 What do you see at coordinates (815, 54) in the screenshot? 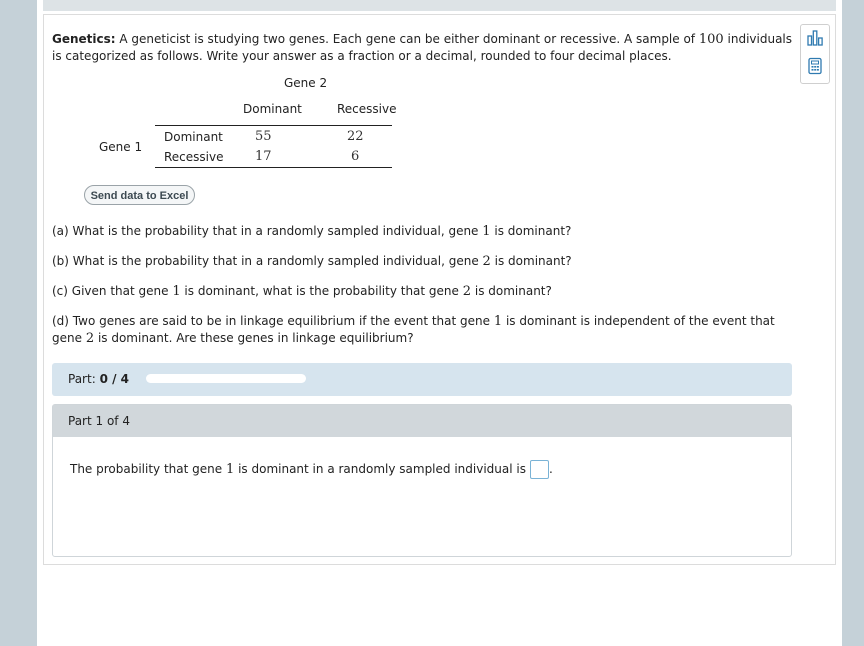
I see `side-tools` at bounding box center [815, 54].